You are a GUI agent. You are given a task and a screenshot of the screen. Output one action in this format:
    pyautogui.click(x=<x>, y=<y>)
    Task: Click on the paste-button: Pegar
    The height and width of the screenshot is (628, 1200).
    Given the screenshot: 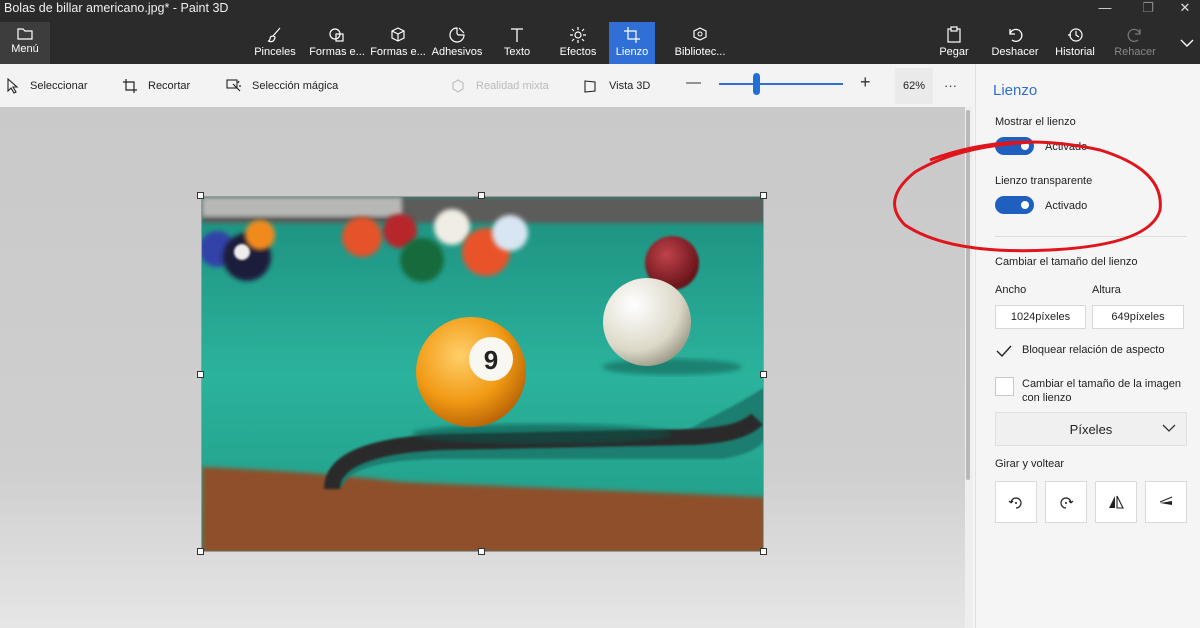 What is the action you would take?
    pyautogui.click(x=954, y=43)
    